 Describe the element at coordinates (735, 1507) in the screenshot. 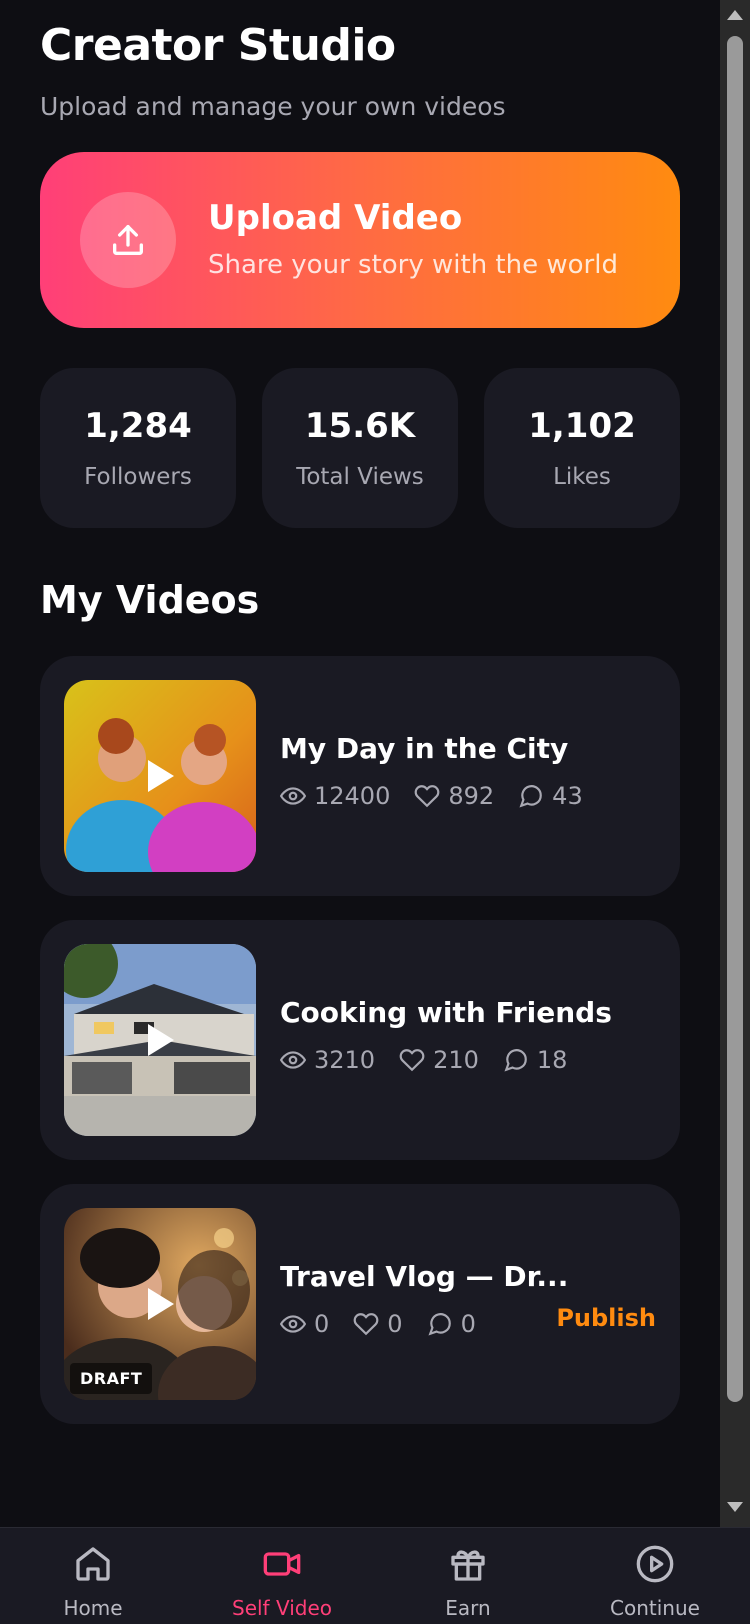

I see `scroll-down-arrow` at that location.